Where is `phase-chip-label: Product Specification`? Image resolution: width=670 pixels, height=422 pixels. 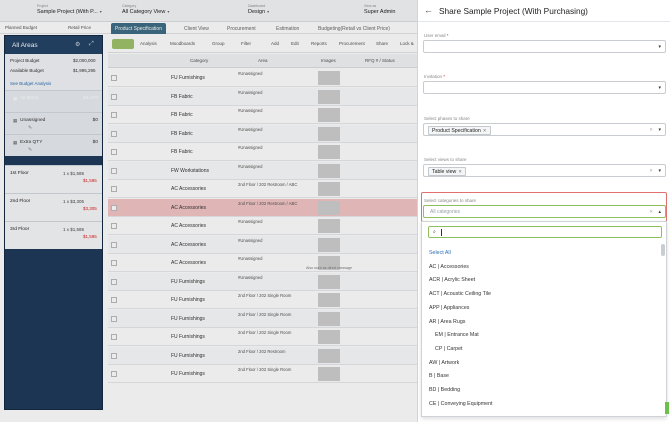 phase-chip-label: Product Specification is located at coordinates (456, 131).